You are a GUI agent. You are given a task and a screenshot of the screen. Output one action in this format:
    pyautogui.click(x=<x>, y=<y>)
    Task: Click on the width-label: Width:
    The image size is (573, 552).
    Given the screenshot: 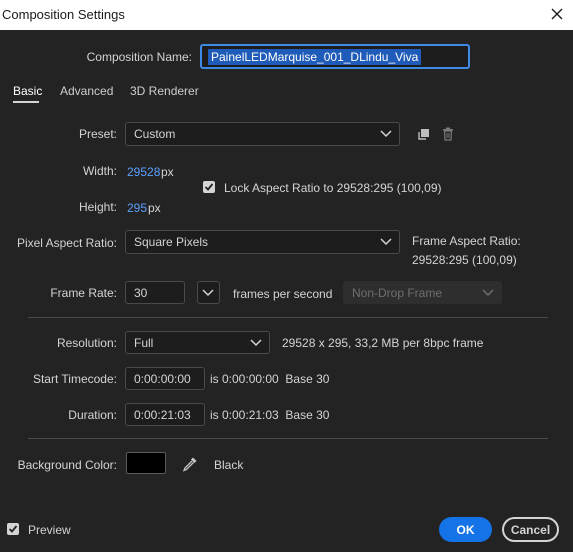 What is the action you would take?
    pyautogui.click(x=99, y=171)
    